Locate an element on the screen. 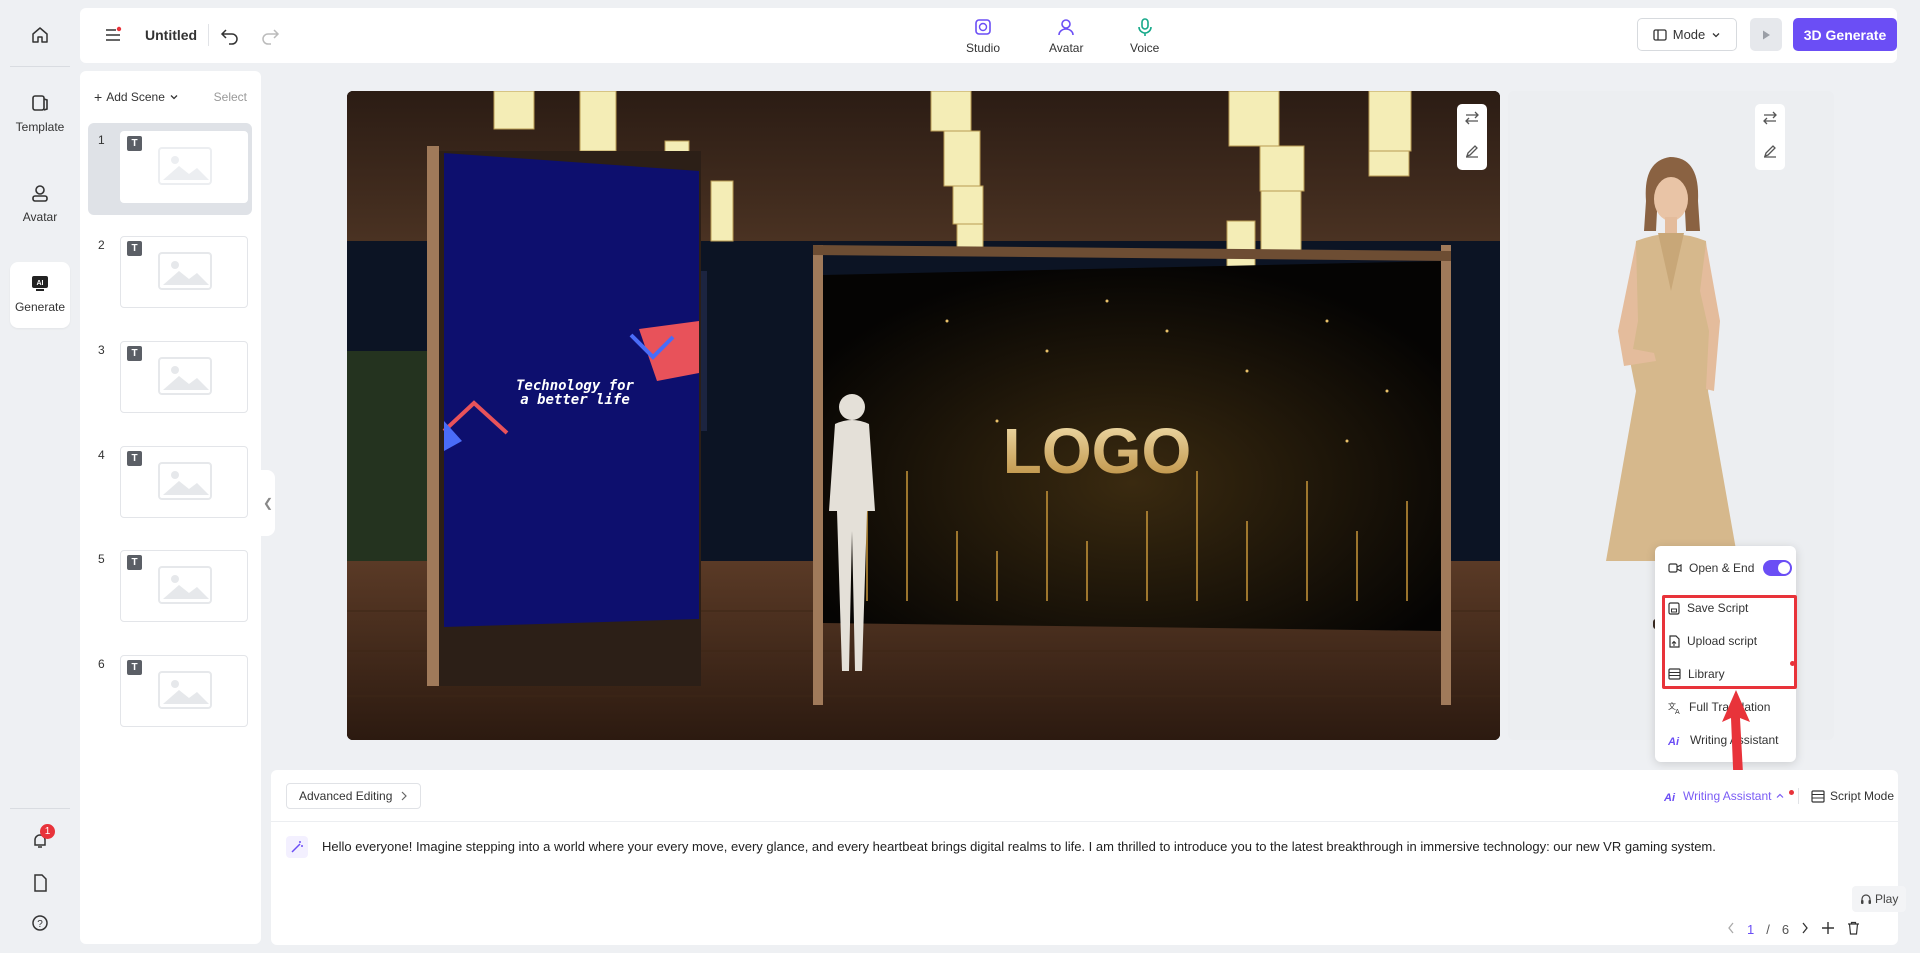 The image size is (1920, 953). undo-icon is located at coordinates (229, 37).